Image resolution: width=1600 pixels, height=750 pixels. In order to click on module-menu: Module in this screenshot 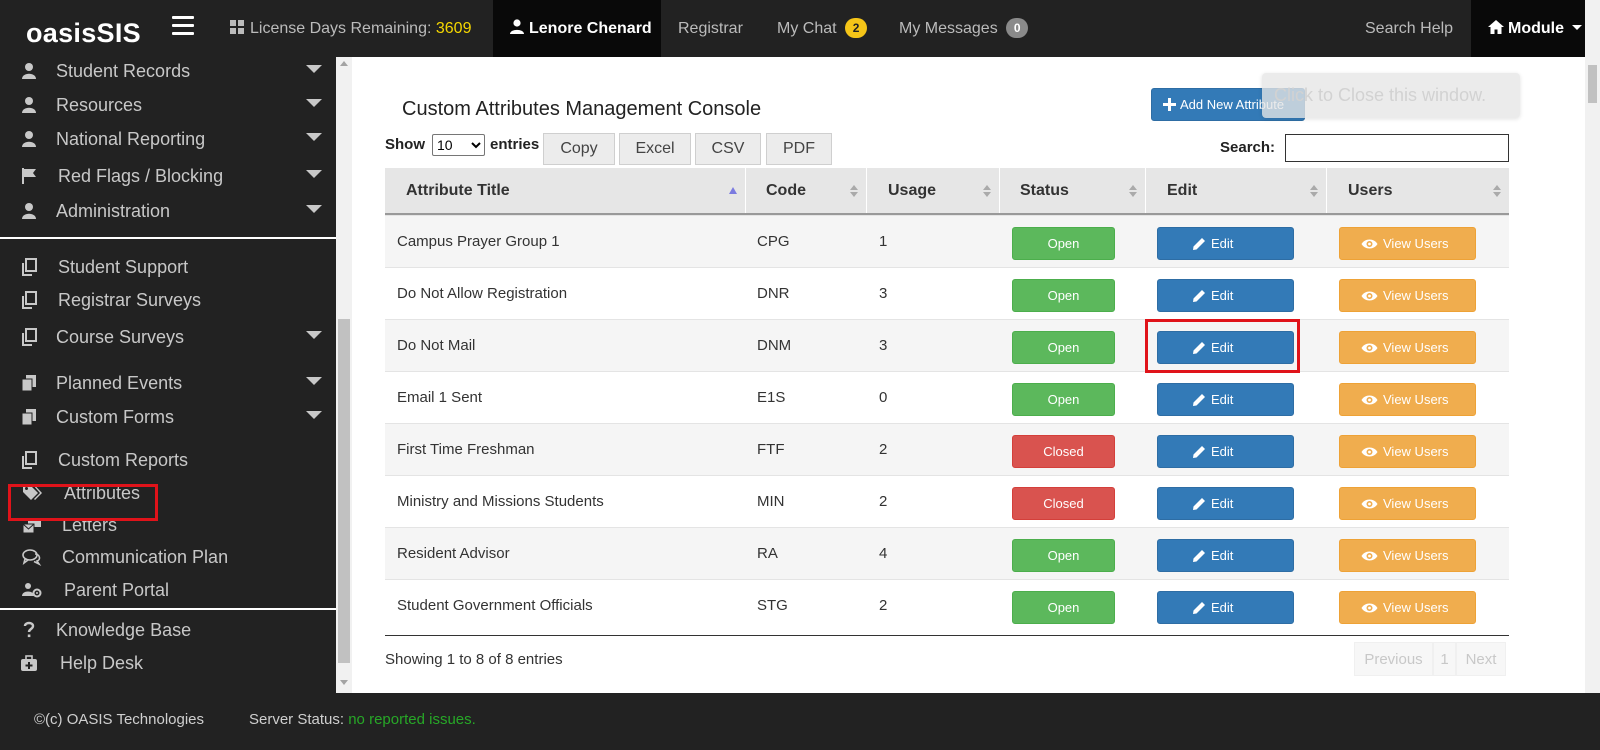, I will do `click(1528, 28)`.